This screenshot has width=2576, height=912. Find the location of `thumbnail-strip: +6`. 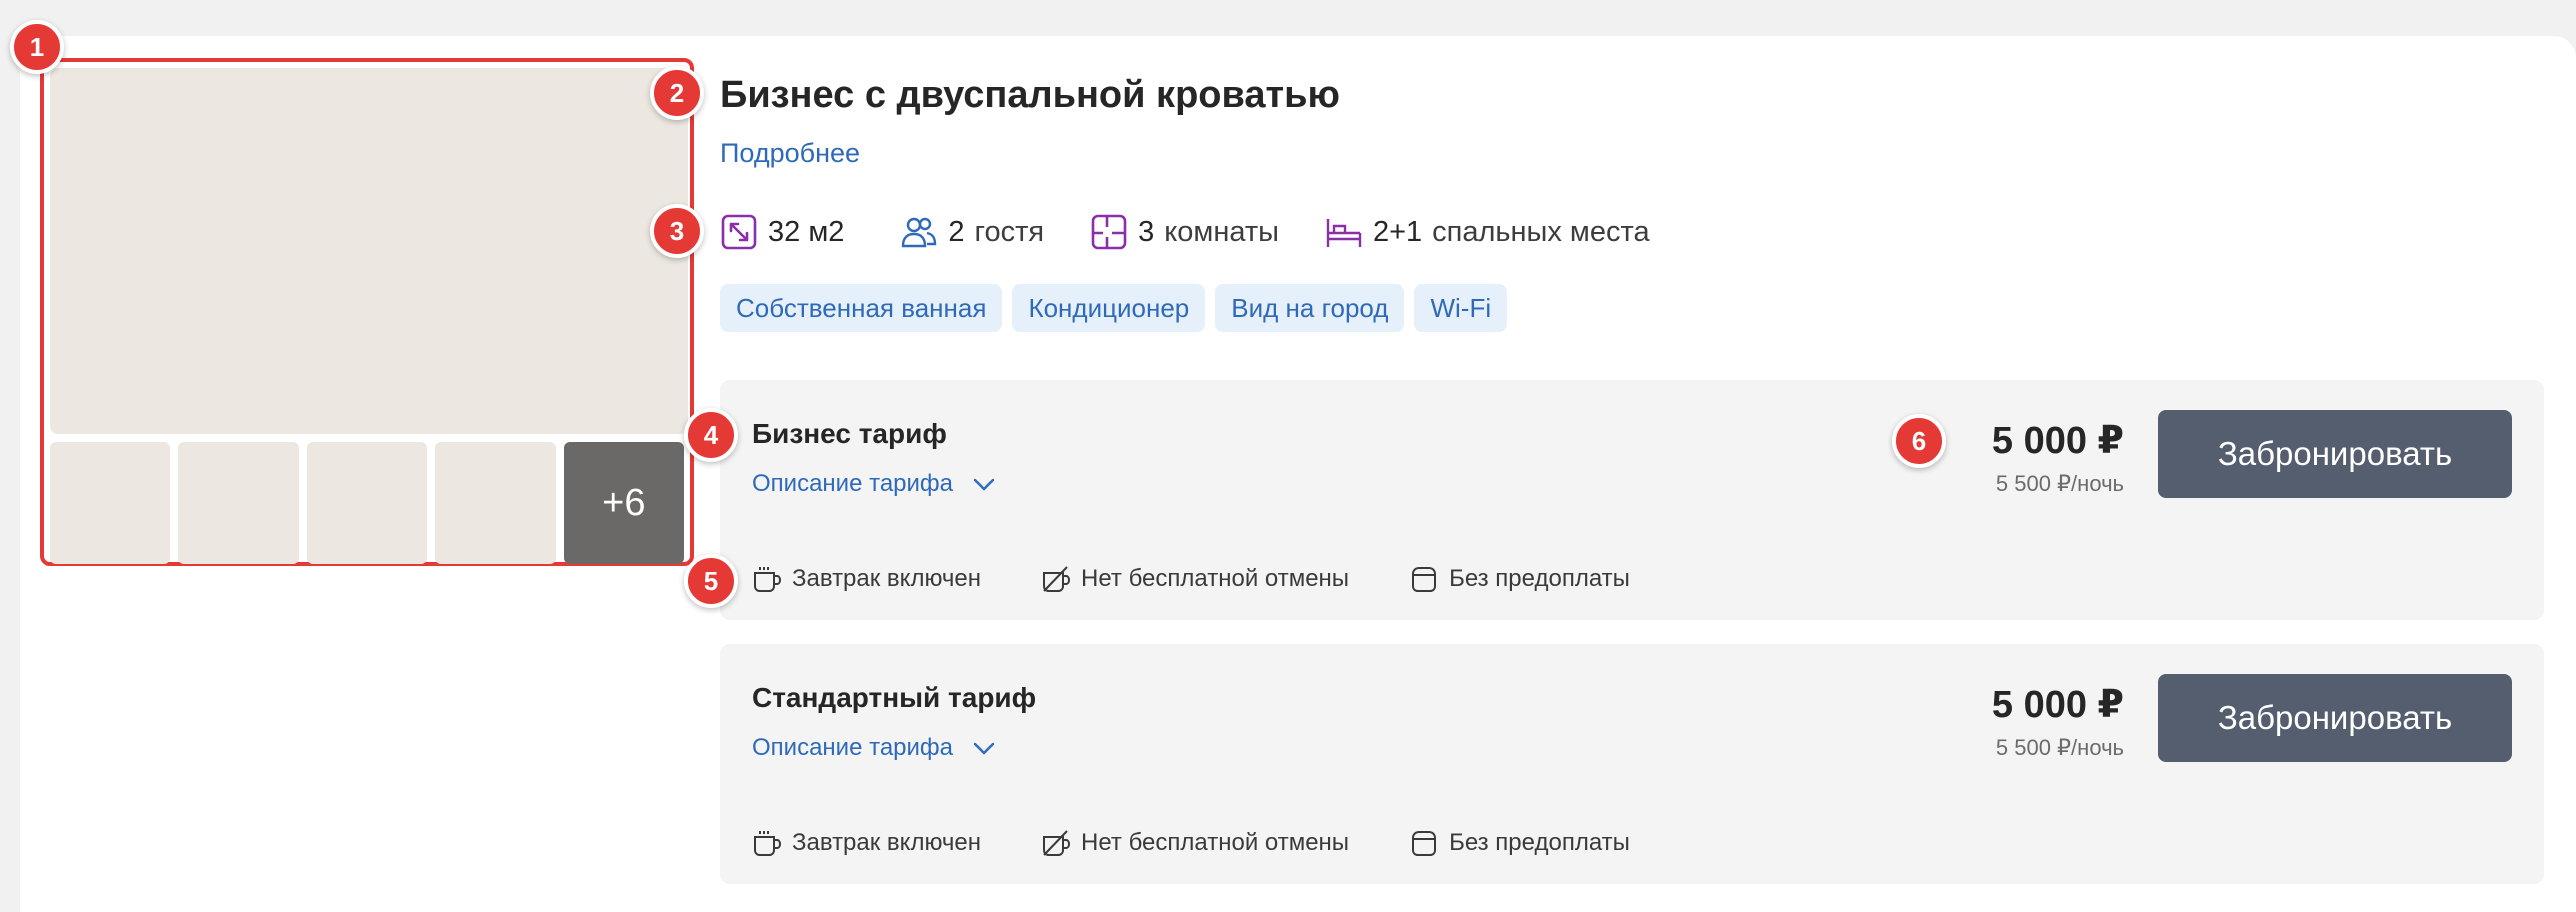

thumbnail-strip: +6 is located at coordinates (367, 503).